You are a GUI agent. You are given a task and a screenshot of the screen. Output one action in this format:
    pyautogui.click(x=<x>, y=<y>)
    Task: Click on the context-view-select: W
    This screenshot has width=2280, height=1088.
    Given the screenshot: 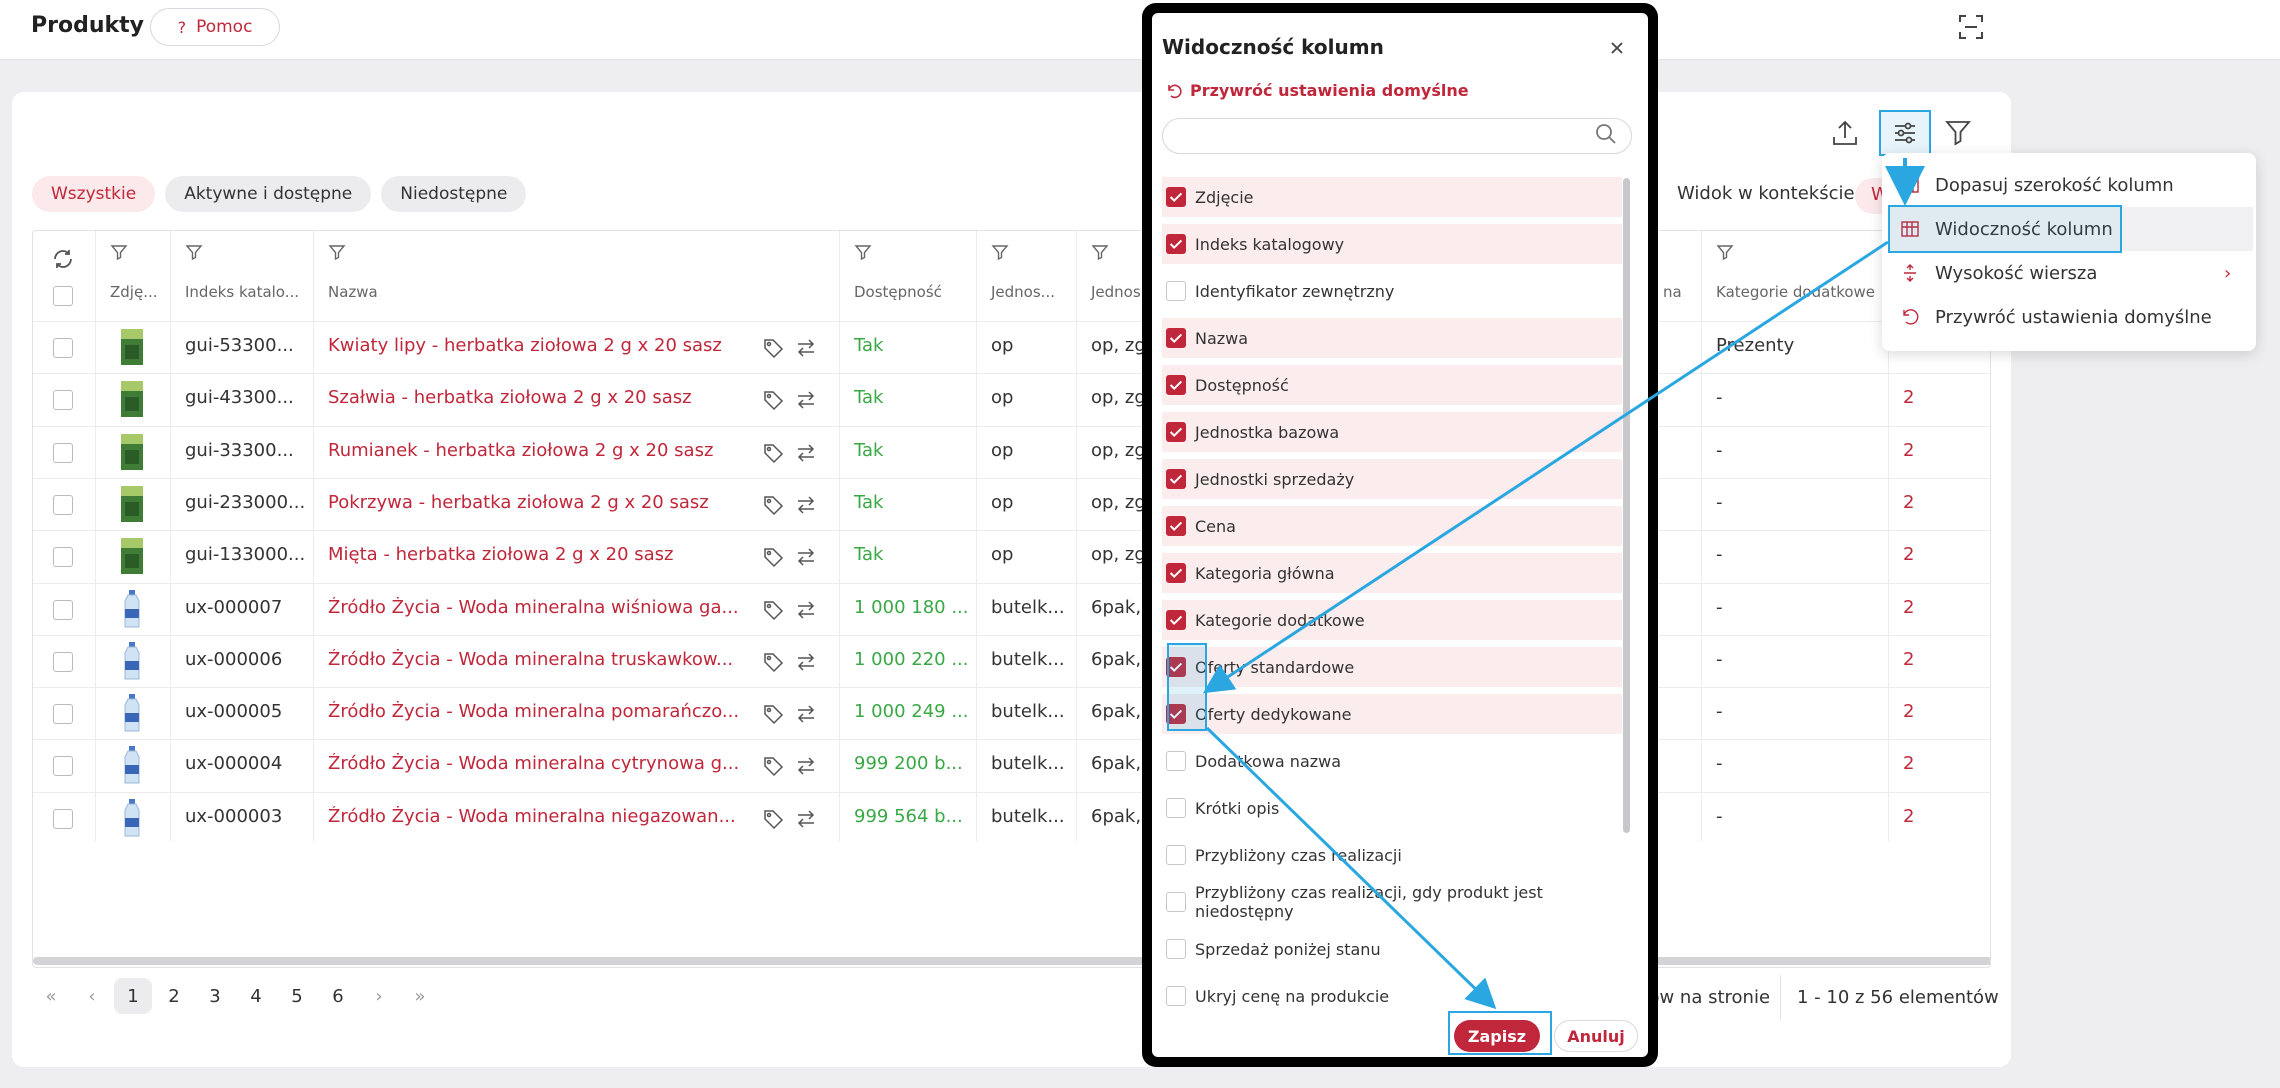 What is the action you would take?
    pyautogui.click(x=1870, y=196)
    